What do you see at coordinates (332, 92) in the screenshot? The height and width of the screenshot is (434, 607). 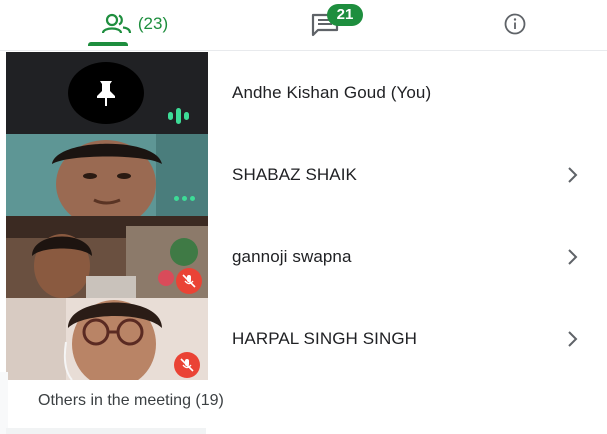 I see `participant-name: Andhe Kishan Goud (You)` at bounding box center [332, 92].